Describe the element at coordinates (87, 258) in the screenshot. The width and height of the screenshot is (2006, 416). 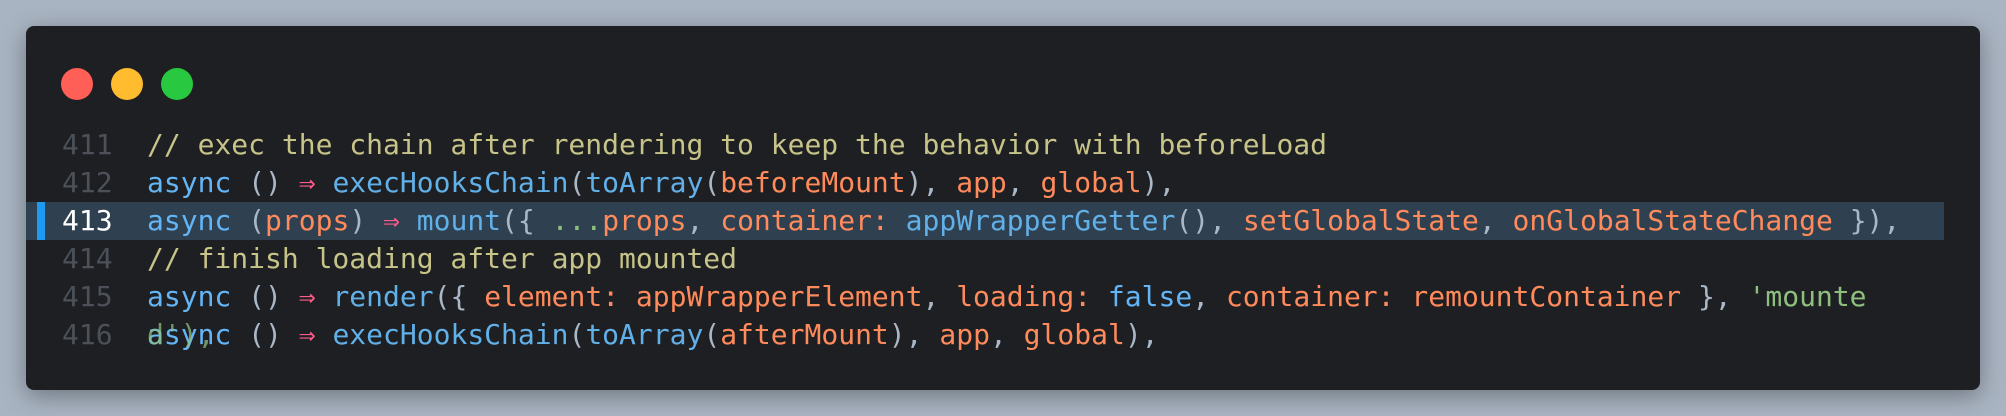
I see `line-number: 414` at that location.